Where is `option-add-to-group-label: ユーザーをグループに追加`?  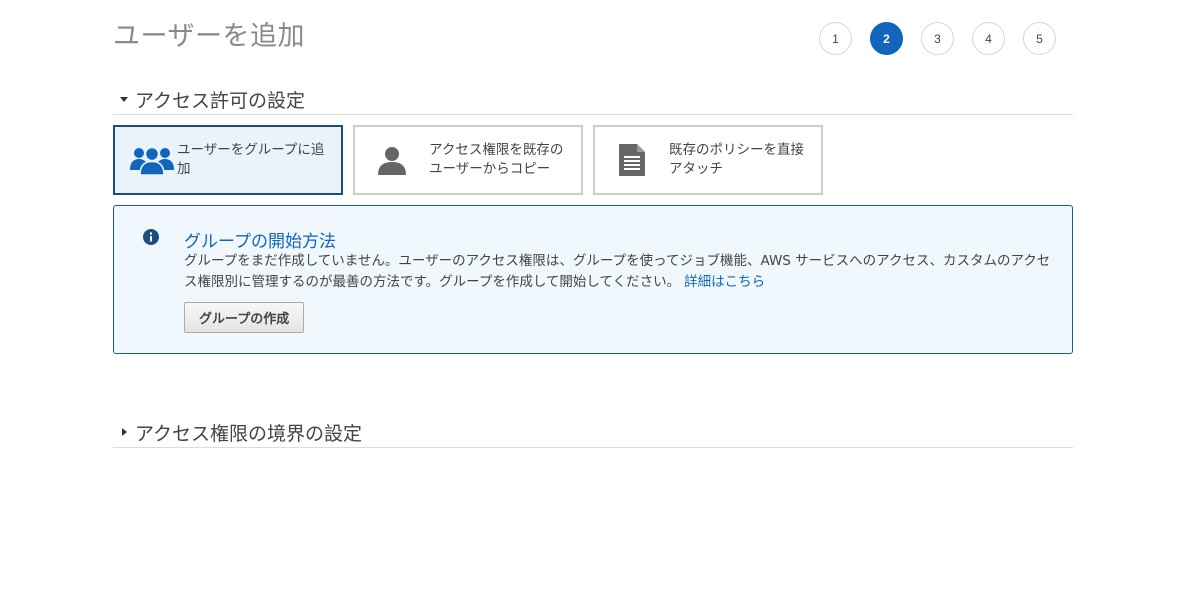 option-add-to-group-label: ユーザーをグループに追加 is located at coordinates (251, 159).